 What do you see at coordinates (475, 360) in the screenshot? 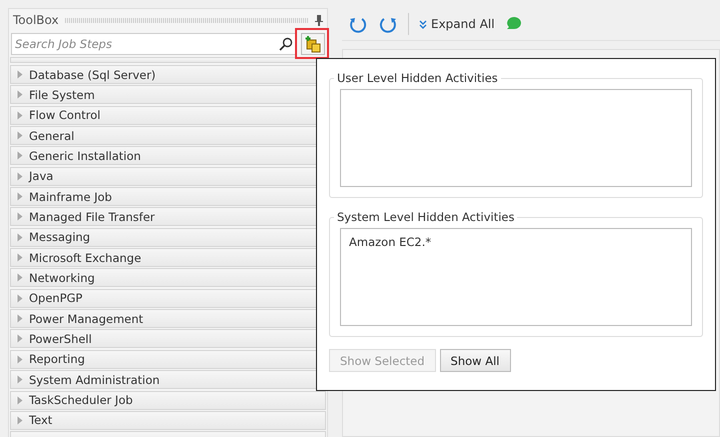
I see `show-button: Show All` at bounding box center [475, 360].